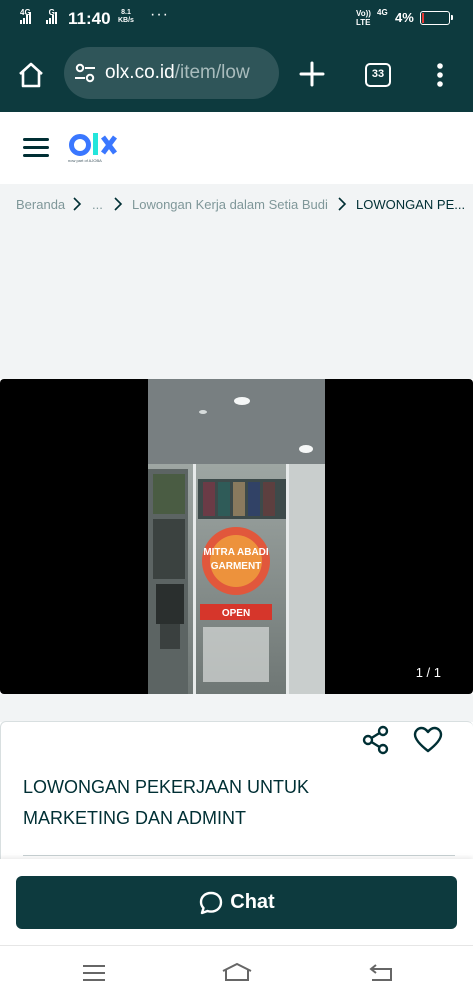 The height and width of the screenshot is (1000, 473). I want to click on back-icon, so click(380, 972).